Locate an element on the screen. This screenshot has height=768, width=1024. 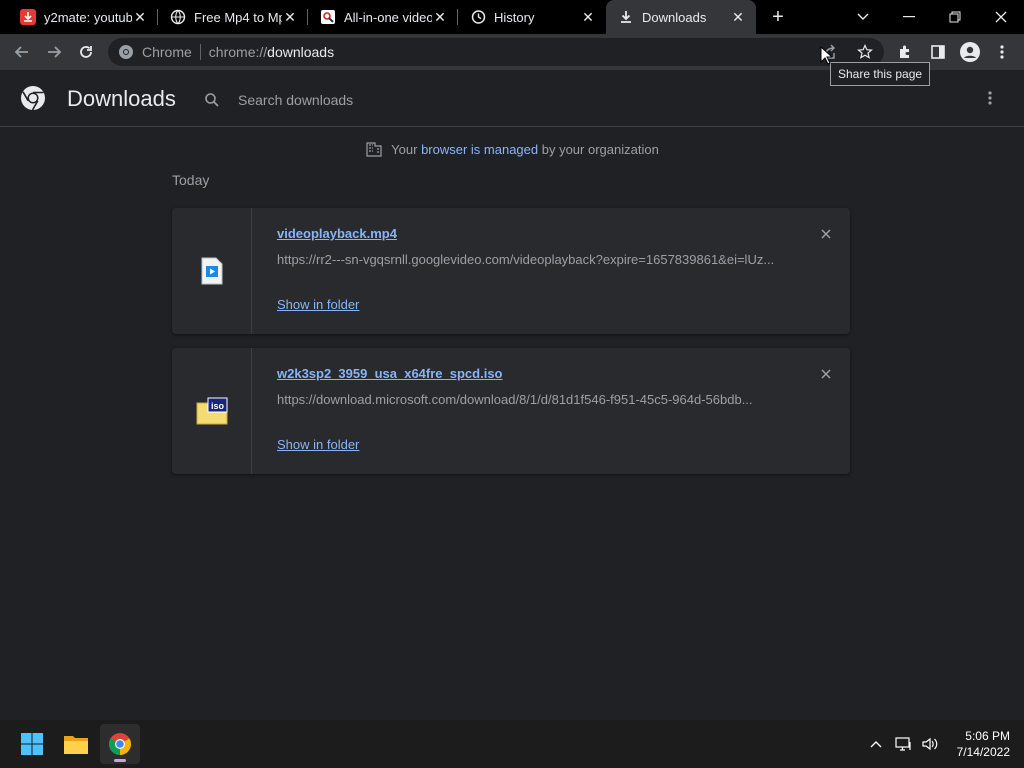
downloads-menu-button is located at coordinates (990, 98).